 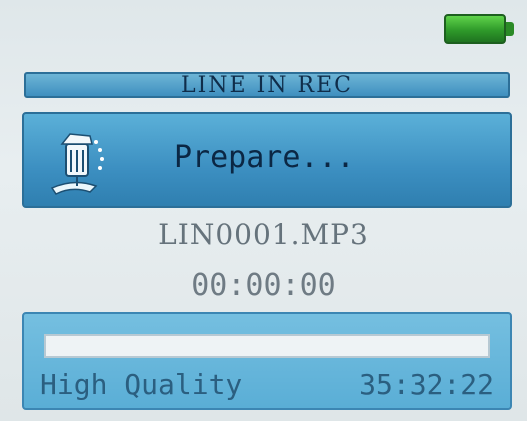 What do you see at coordinates (426, 384) in the screenshot?
I see `remaining-time: 35:32:22` at bounding box center [426, 384].